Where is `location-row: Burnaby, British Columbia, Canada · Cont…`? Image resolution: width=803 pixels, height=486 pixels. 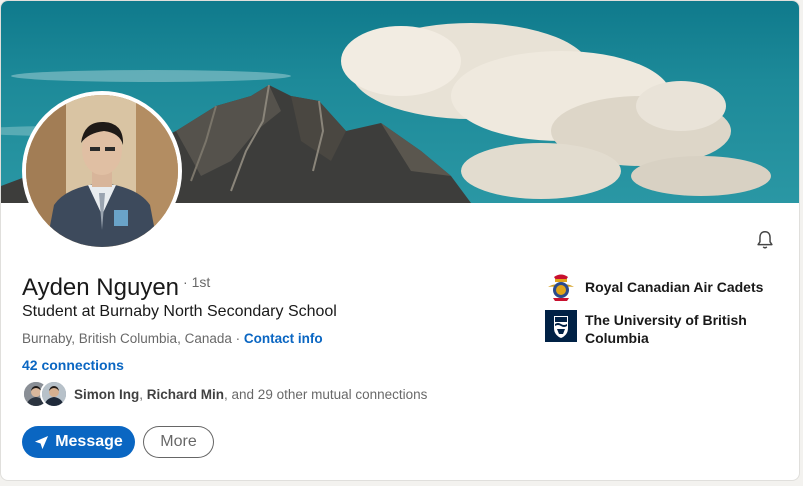 location-row: Burnaby, British Columbia, Canada · Cont… is located at coordinates (172, 339).